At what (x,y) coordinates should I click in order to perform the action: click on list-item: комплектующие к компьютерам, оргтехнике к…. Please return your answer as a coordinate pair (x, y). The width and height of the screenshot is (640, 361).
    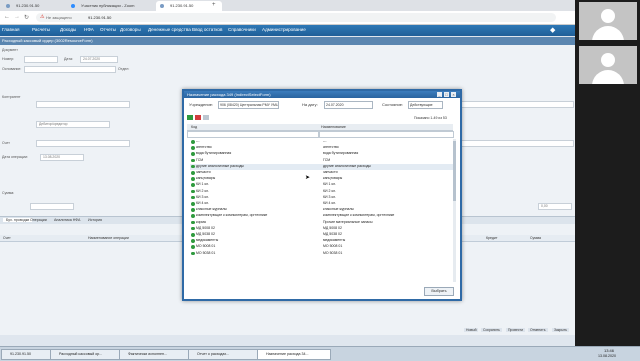
    Looking at the image, I should click on (321, 216).